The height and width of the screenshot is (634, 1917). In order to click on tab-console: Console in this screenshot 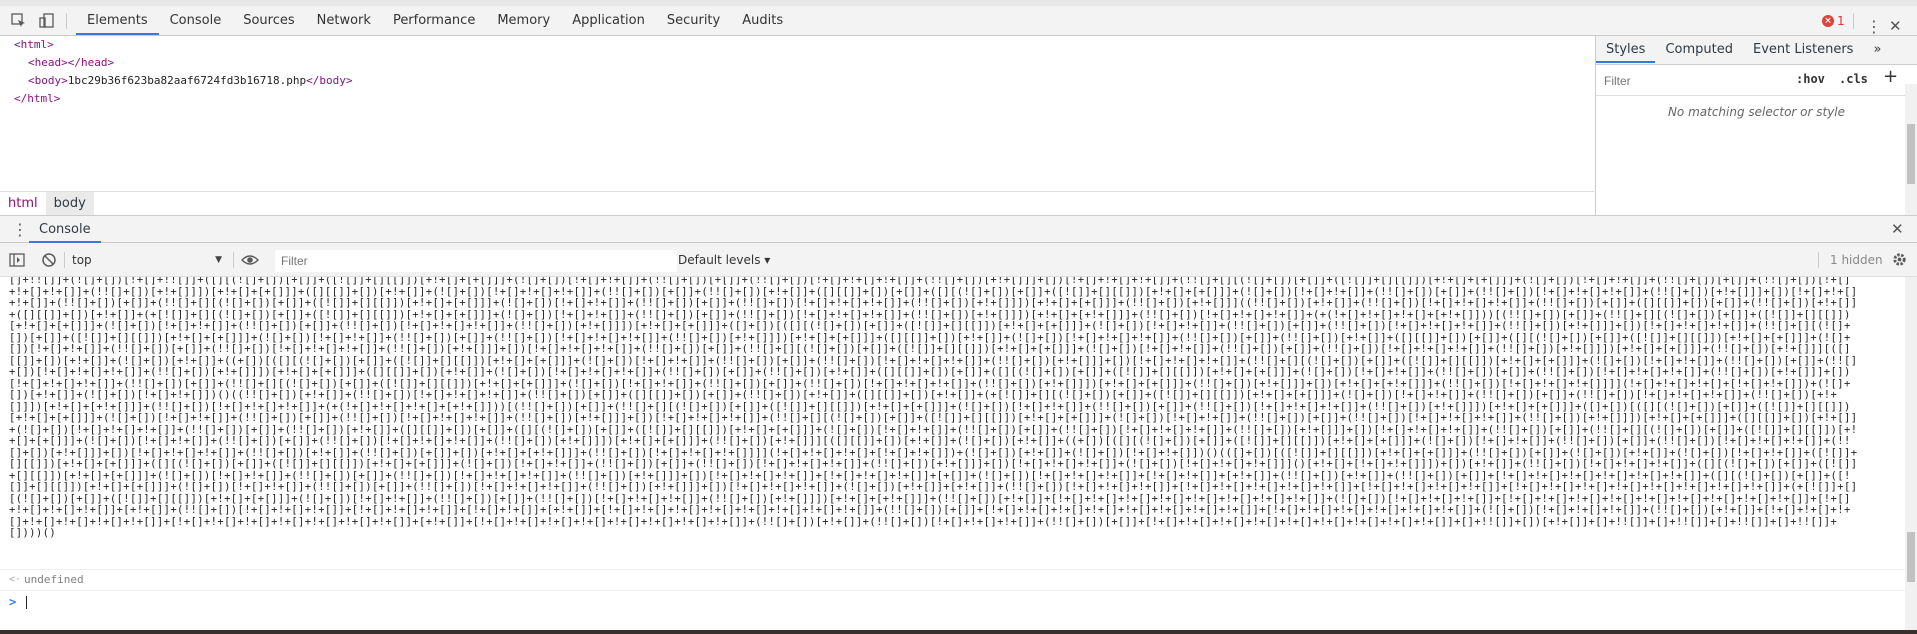, I will do `click(196, 20)`.